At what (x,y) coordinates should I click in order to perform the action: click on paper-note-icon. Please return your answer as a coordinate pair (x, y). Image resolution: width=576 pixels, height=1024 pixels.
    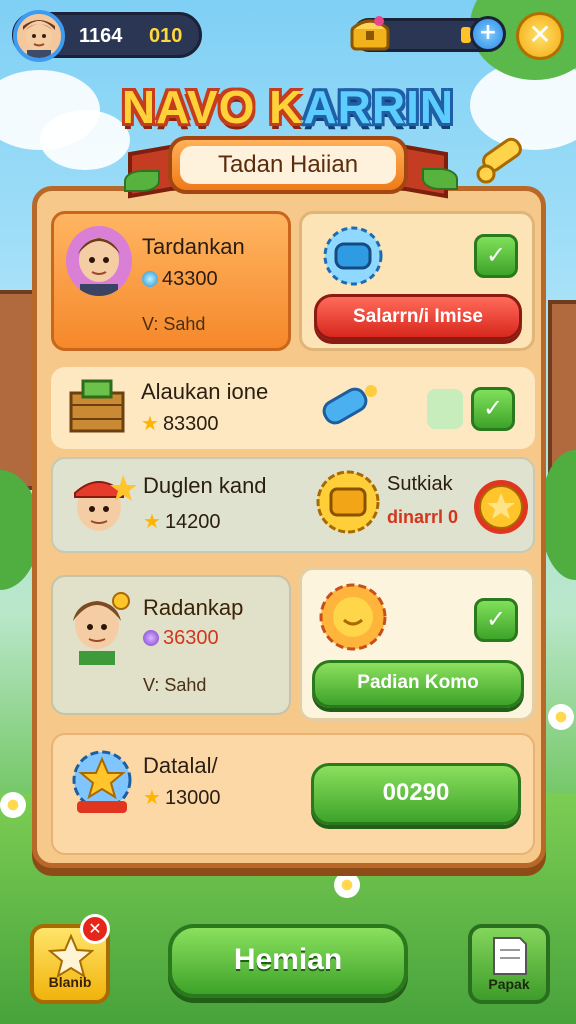
    Looking at the image, I should click on (510, 956).